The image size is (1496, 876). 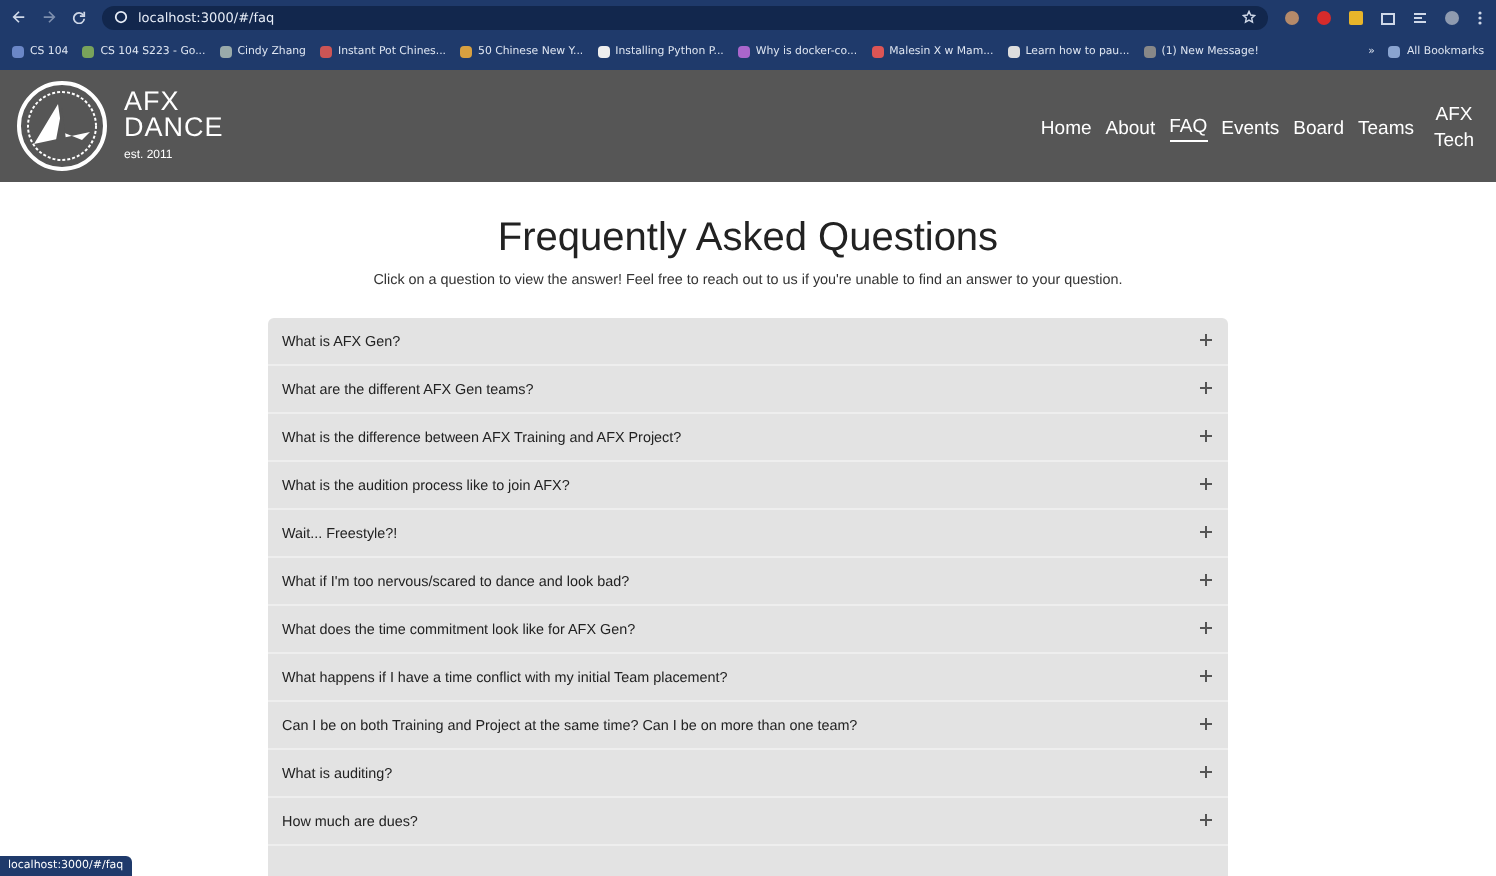 What do you see at coordinates (79, 17) in the screenshot?
I see `reload-icon` at bounding box center [79, 17].